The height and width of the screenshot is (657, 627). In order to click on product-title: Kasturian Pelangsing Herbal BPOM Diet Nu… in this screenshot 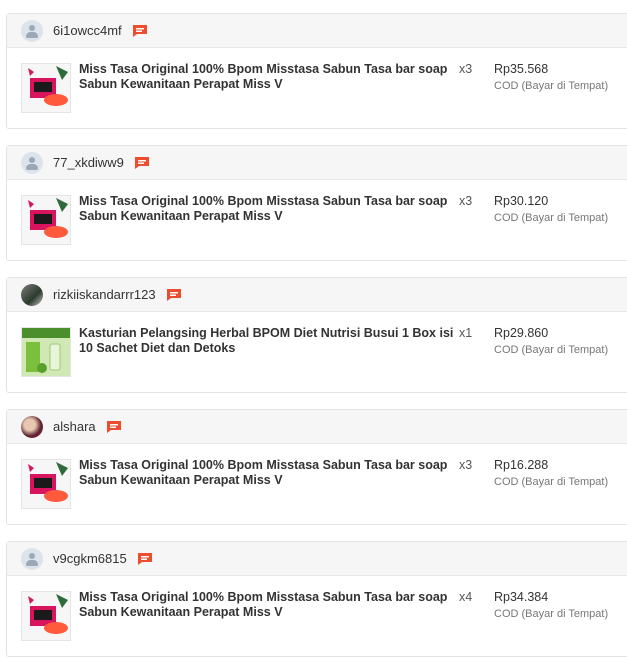, I will do `click(268, 341)`.